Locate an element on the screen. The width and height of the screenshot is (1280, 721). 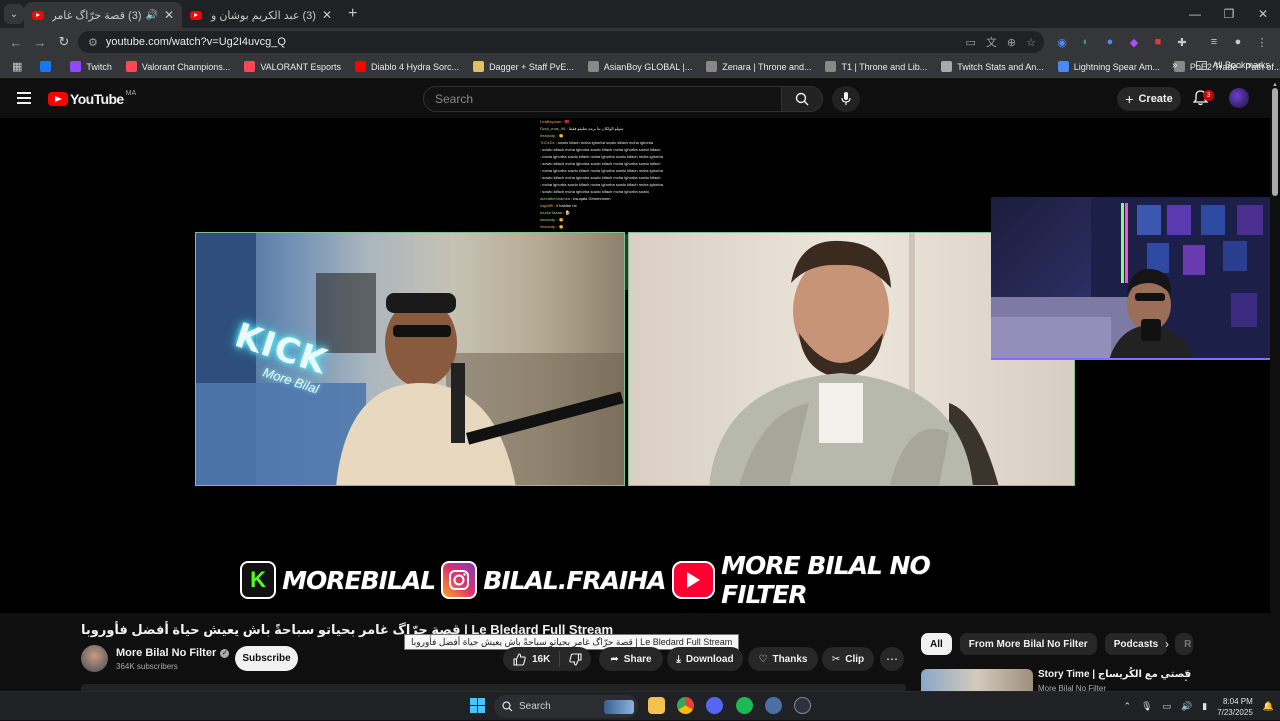
download-label: Download is located at coordinates (709, 659).